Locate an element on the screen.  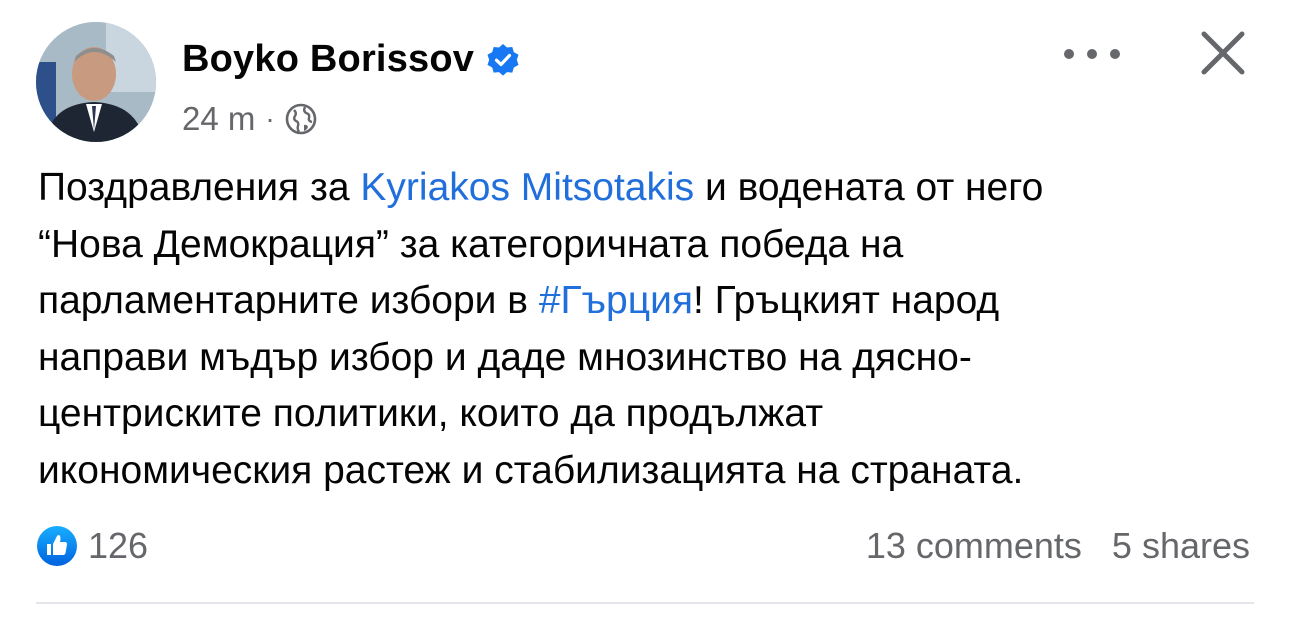
close-button is located at coordinates (1223, 53).